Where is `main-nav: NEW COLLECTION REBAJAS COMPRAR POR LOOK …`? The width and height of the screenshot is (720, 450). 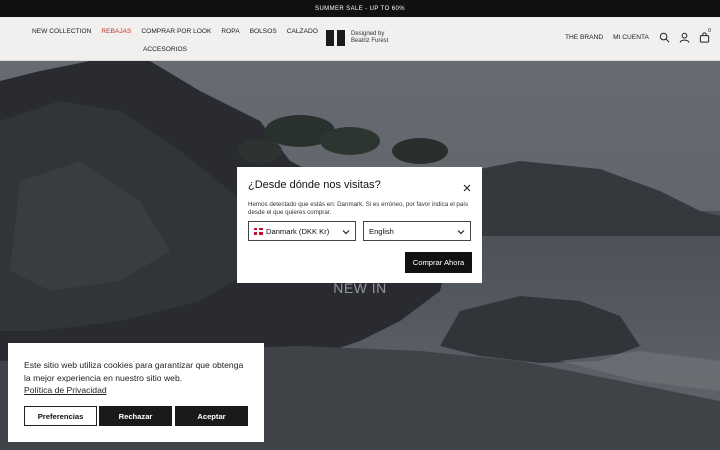
main-nav: NEW COLLECTION REBAJAS COMPRAR POR LOOK … is located at coordinates (175, 40).